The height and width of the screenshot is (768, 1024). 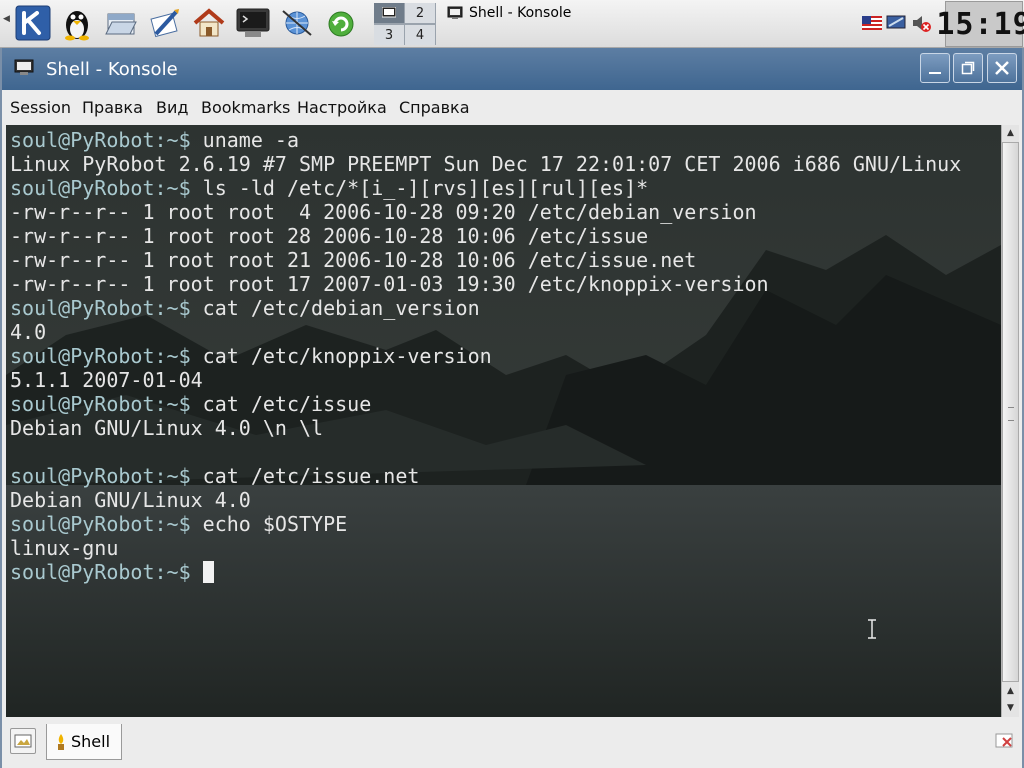 What do you see at coordinates (341, 356) in the screenshot?
I see `terminal-line-text: cat /etc/knoppix-version` at bounding box center [341, 356].